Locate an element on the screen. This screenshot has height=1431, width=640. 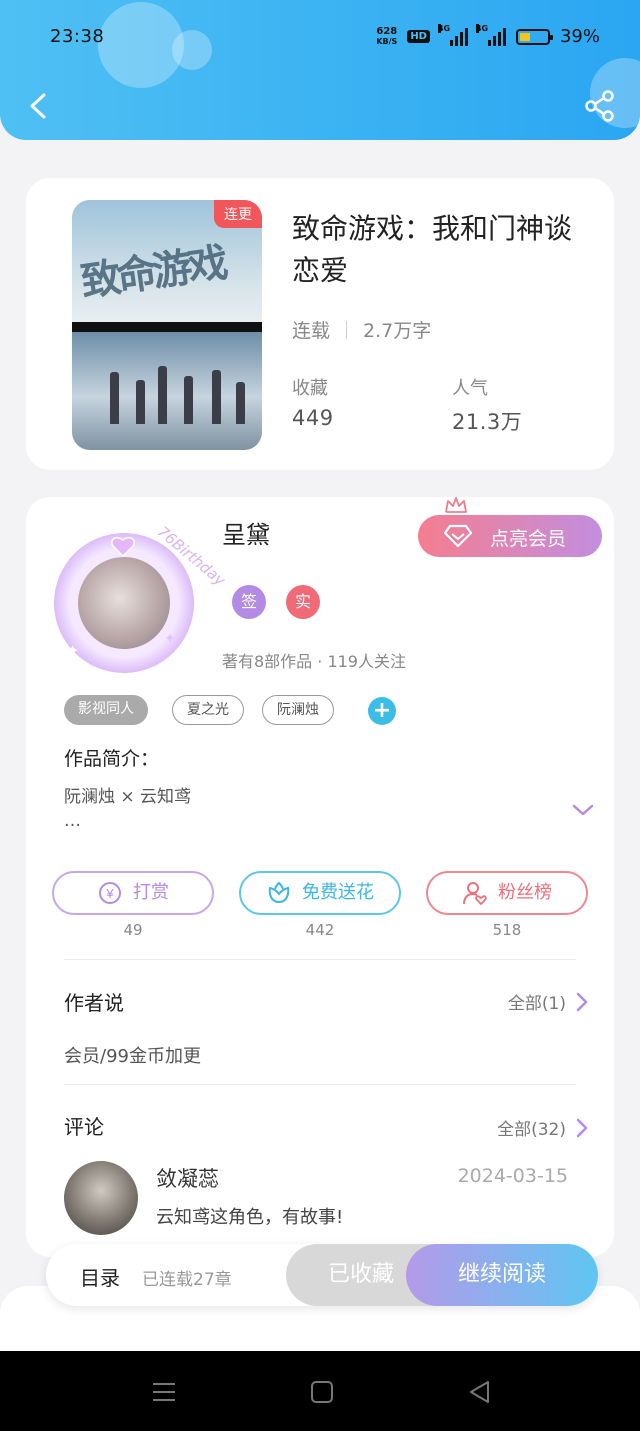
cover-divider is located at coordinates (167, 327).